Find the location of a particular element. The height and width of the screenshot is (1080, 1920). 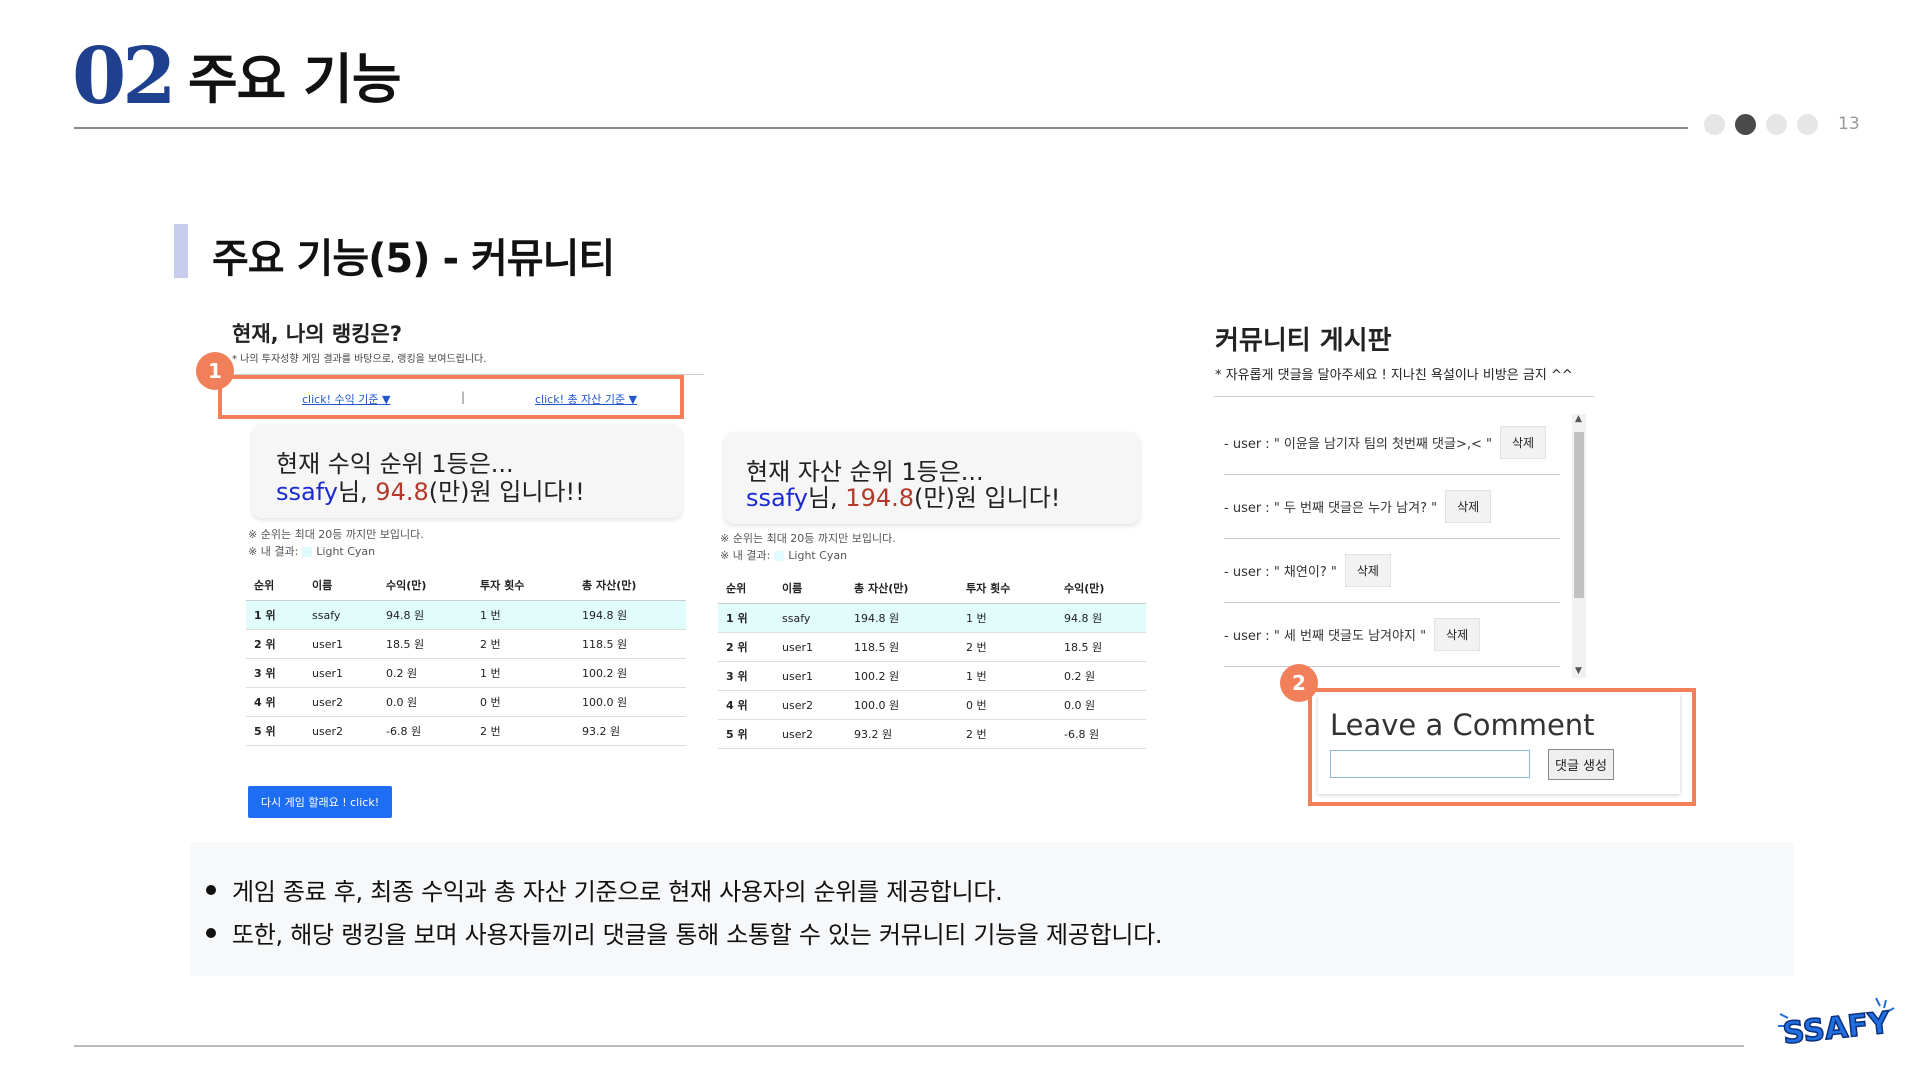

create-comment-button: 댓글 생성 is located at coordinates (1581, 764).